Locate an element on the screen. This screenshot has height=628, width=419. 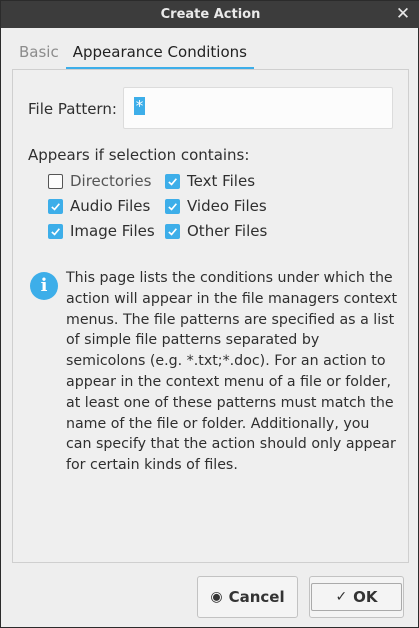
checkbox-label: Directories is located at coordinates (111, 181).